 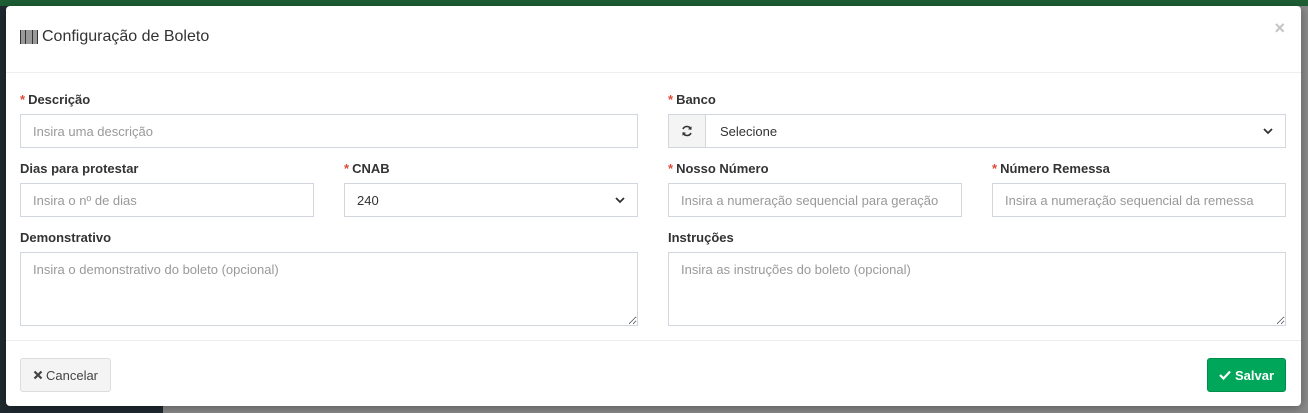 What do you see at coordinates (72, 375) in the screenshot?
I see `cancel-button-label: Cancelar` at bounding box center [72, 375].